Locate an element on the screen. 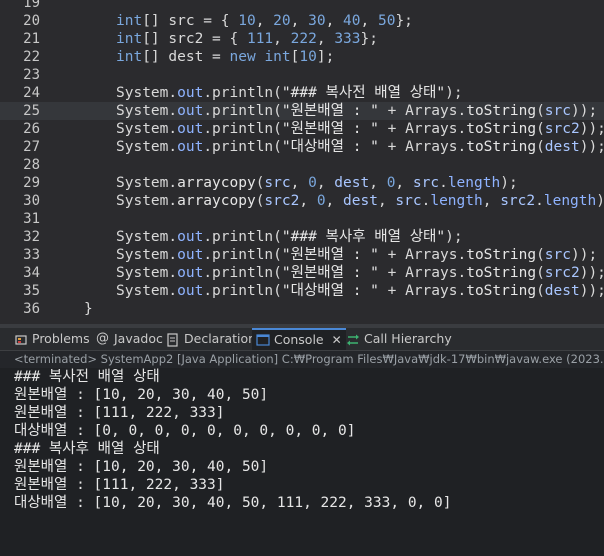 This screenshot has width=604, height=556. code-token: 111 is located at coordinates (260, 39).